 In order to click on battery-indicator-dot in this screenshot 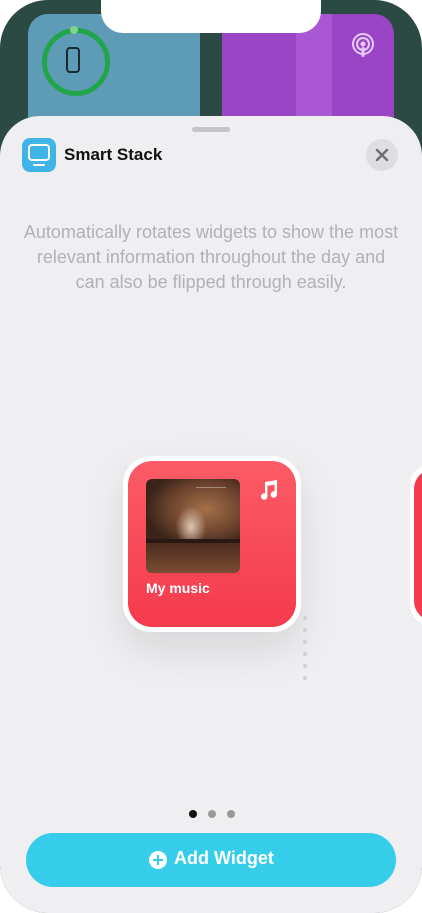, I will do `click(74, 30)`.